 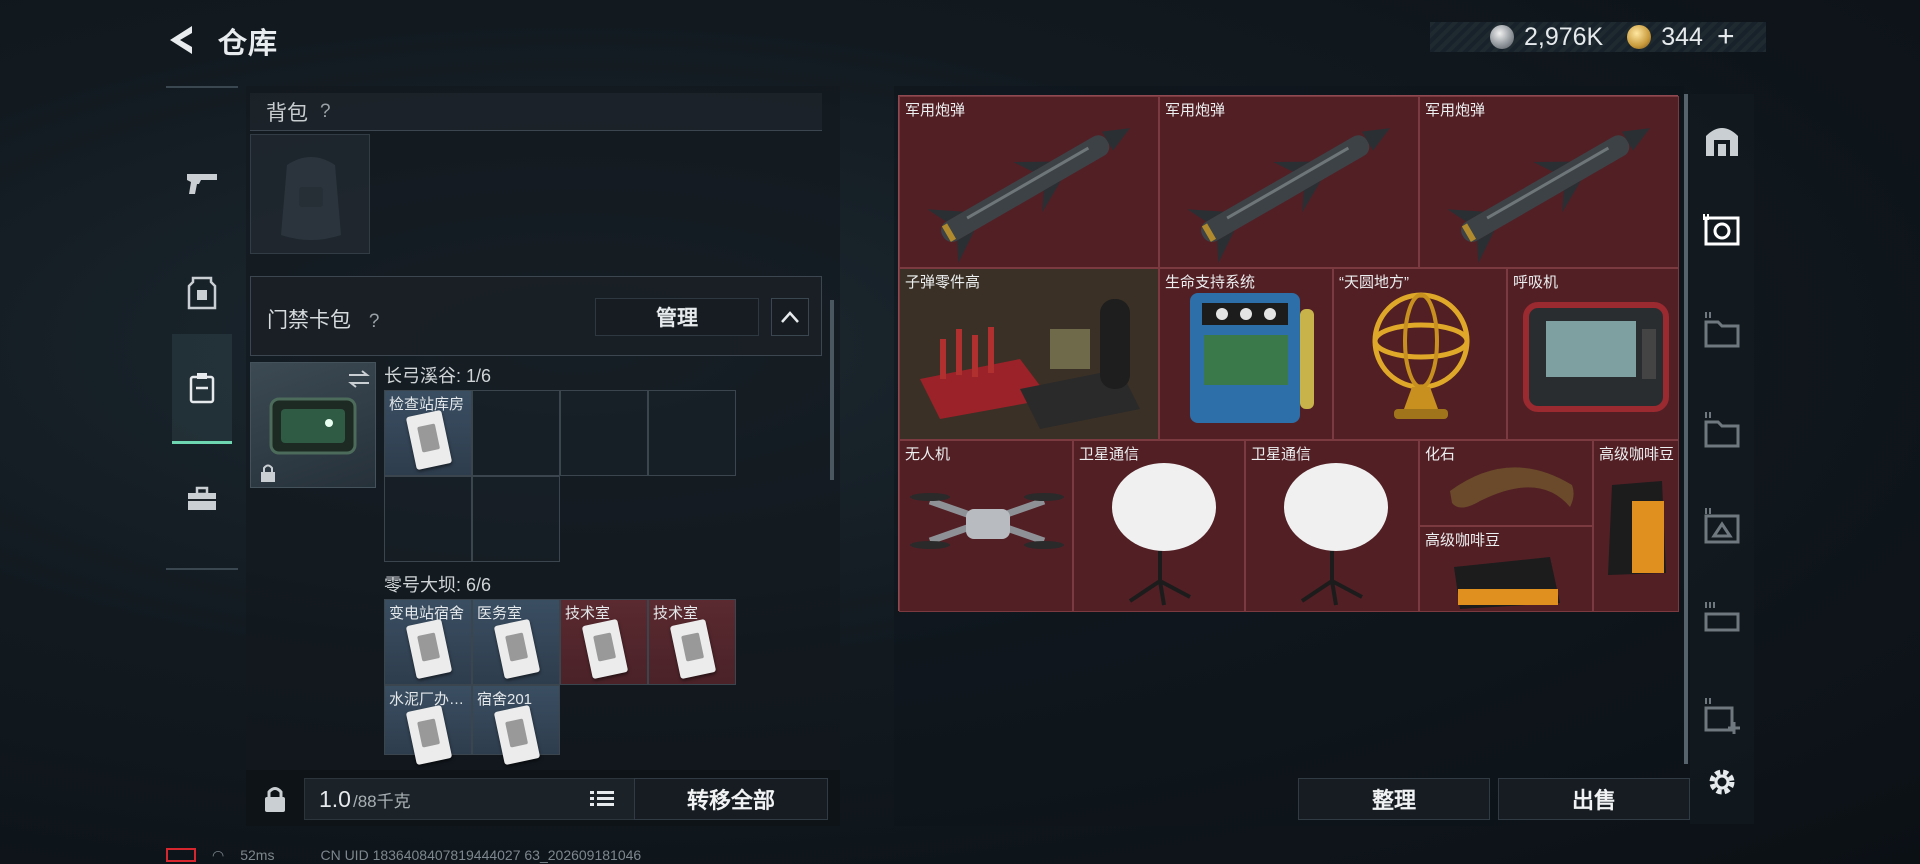 I want to click on rail-item-keycards, so click(x=202, y=389).